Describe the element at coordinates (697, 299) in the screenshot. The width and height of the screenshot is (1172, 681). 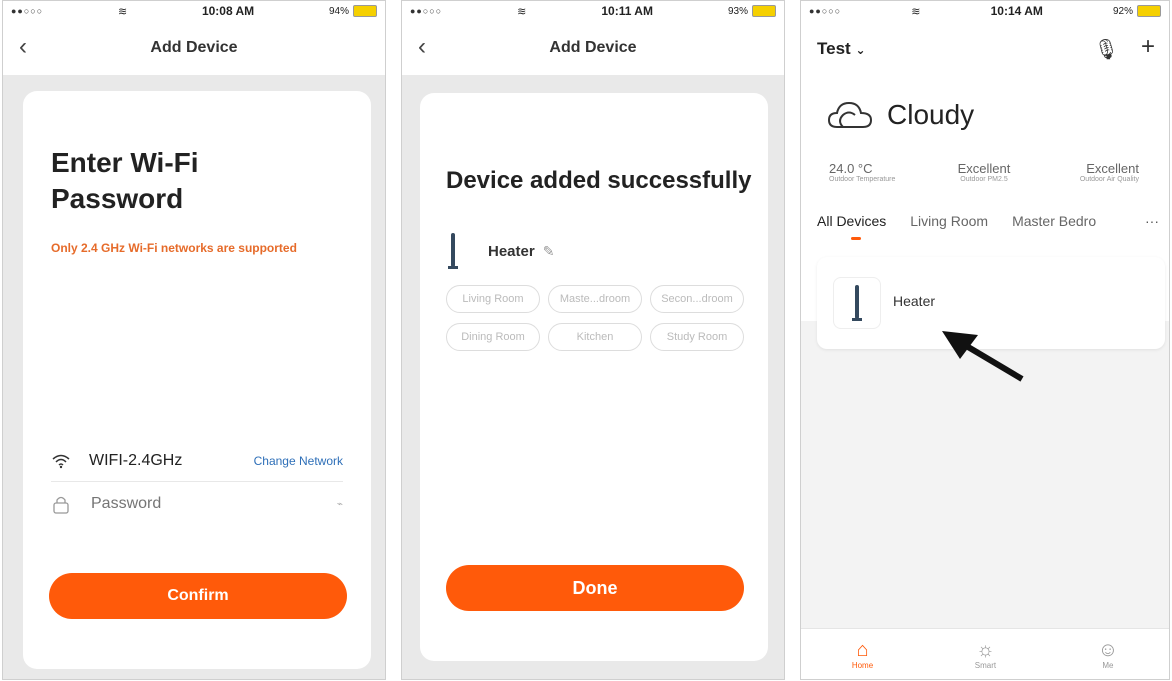
I see `room-chip: Secon...droom` at that location.